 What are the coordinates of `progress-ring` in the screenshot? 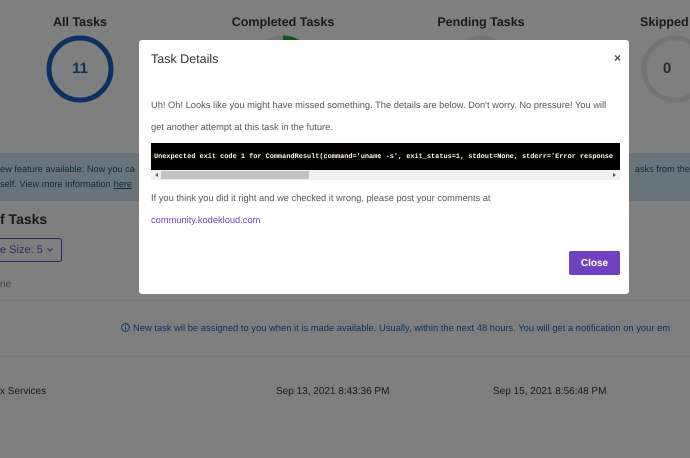 It's located at (80, 69).